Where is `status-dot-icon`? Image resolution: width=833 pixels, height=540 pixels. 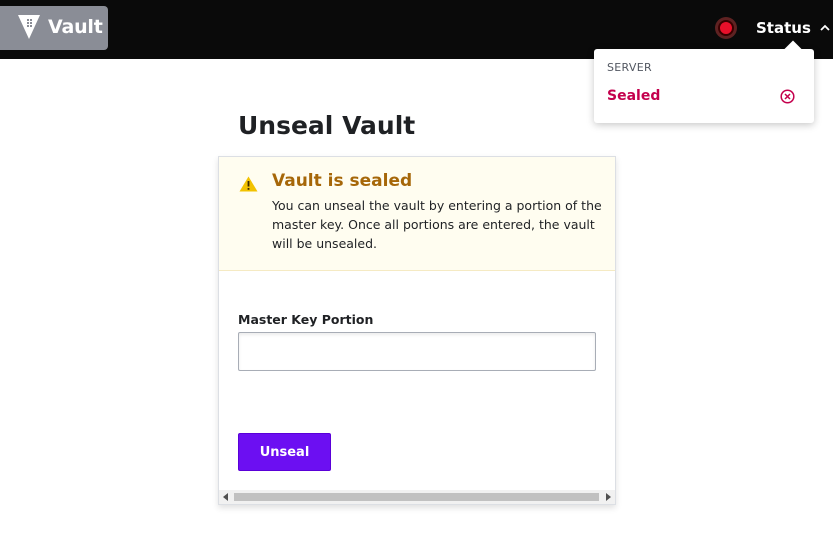
status-dot-icon is located at coordinates (726, 28).